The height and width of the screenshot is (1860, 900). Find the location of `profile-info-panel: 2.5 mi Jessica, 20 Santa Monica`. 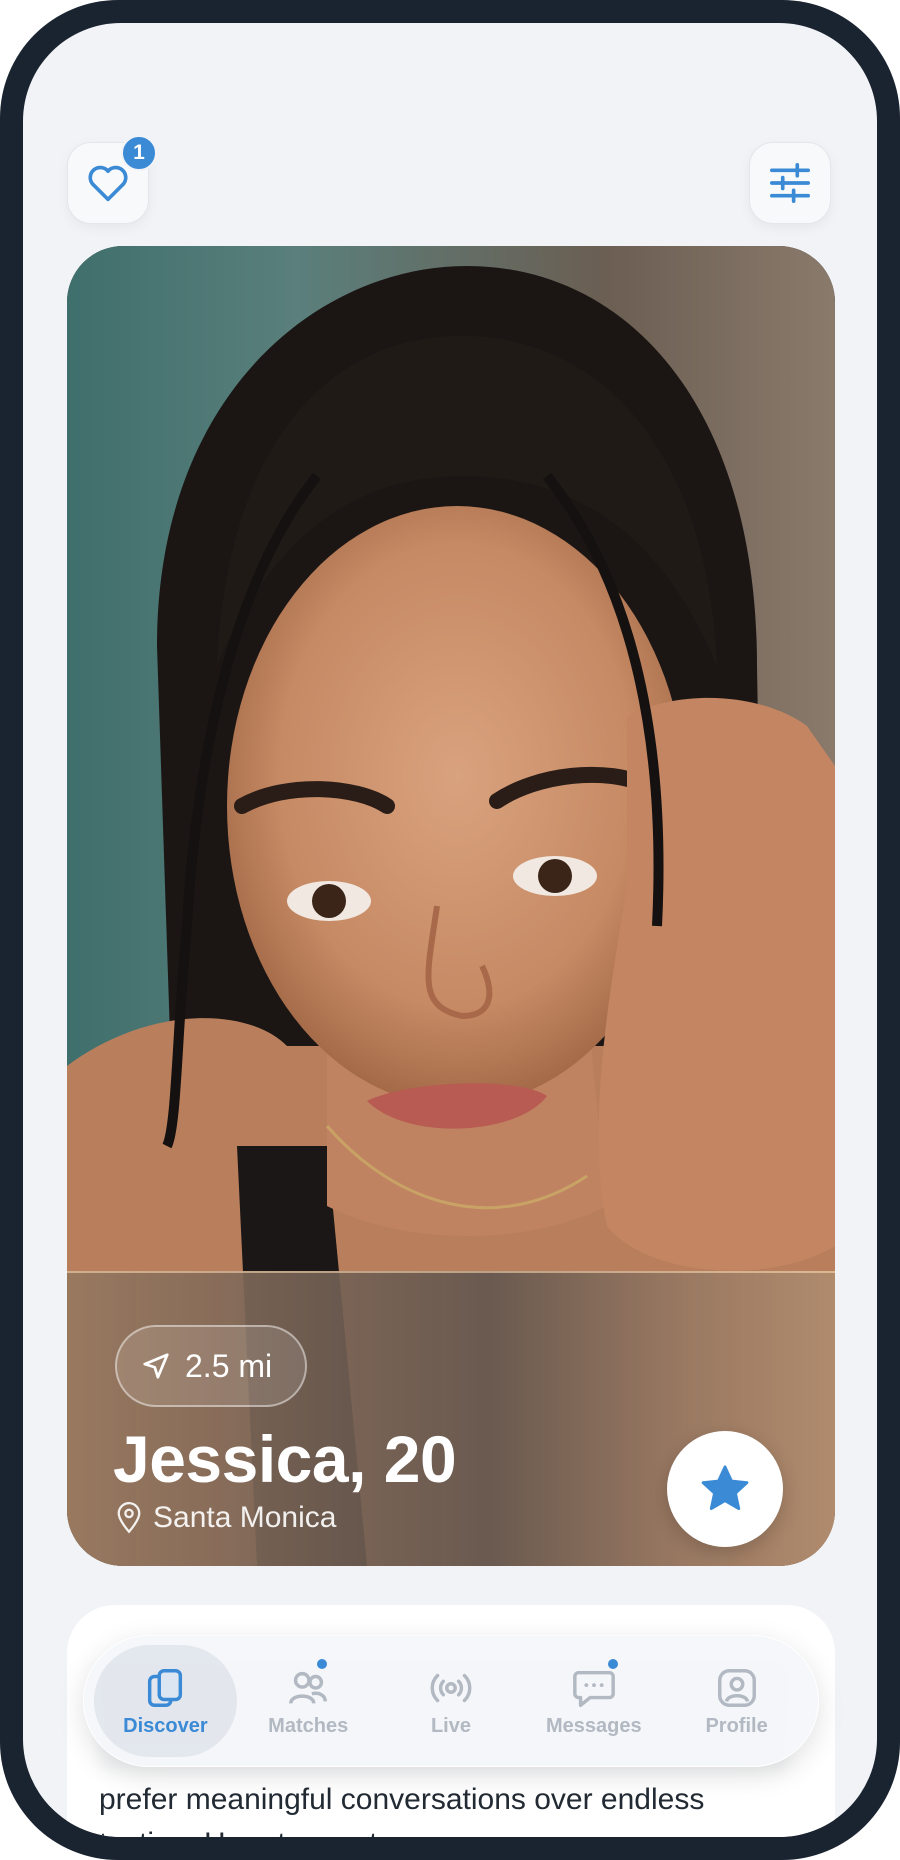

profile-info-panel: 2.5 mi Jessica, 20 Santa Monica is located at coordinates (451, 1418).